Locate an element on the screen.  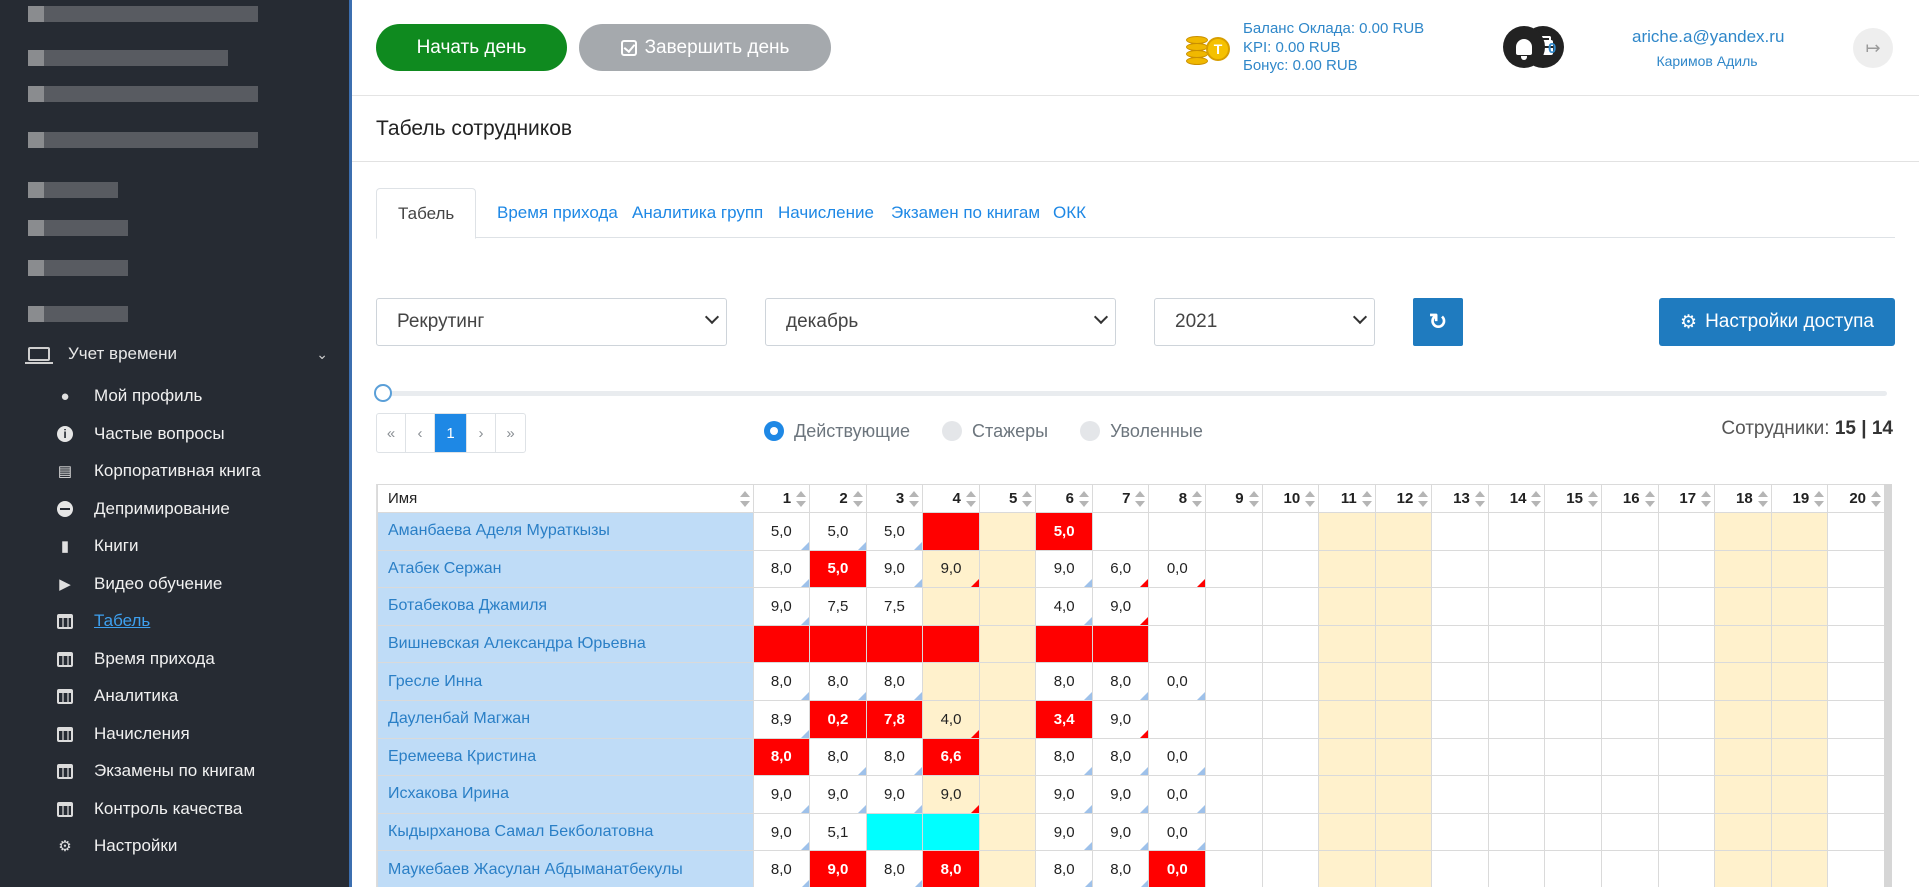
time-tracking-section: Учет времени ⌄ is located at coordinates (176, 354).